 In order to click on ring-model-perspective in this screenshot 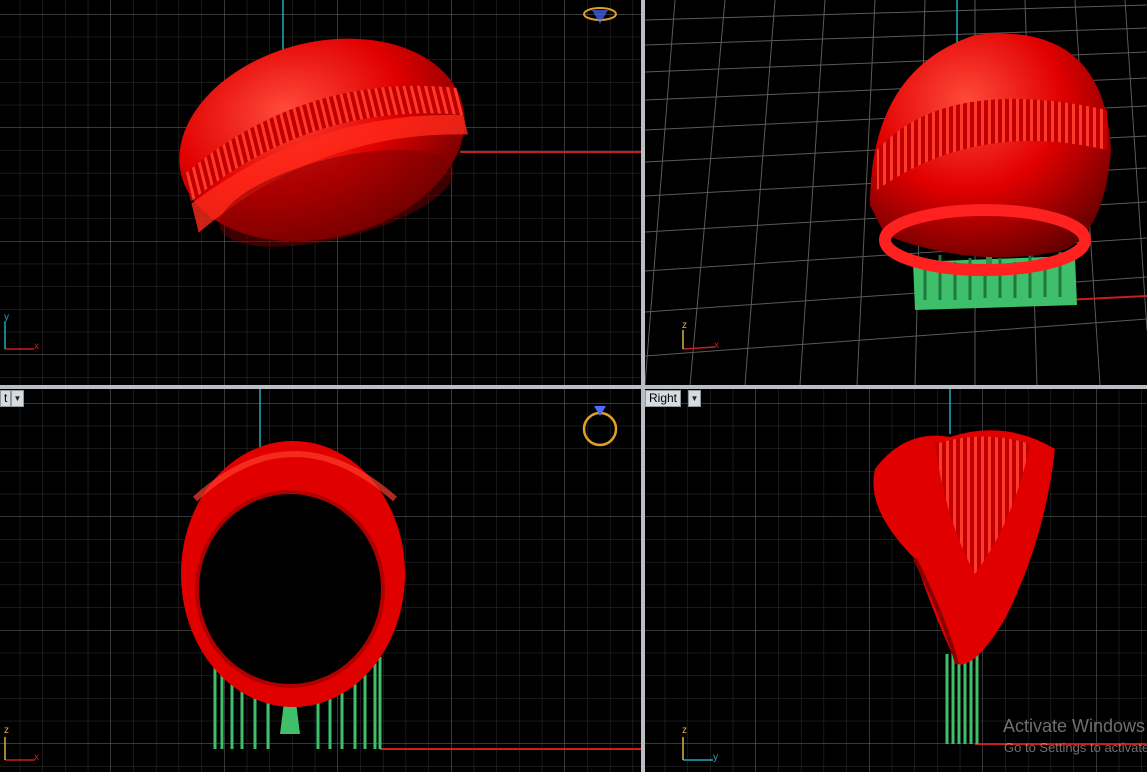, I will do `click(990, 154)`.